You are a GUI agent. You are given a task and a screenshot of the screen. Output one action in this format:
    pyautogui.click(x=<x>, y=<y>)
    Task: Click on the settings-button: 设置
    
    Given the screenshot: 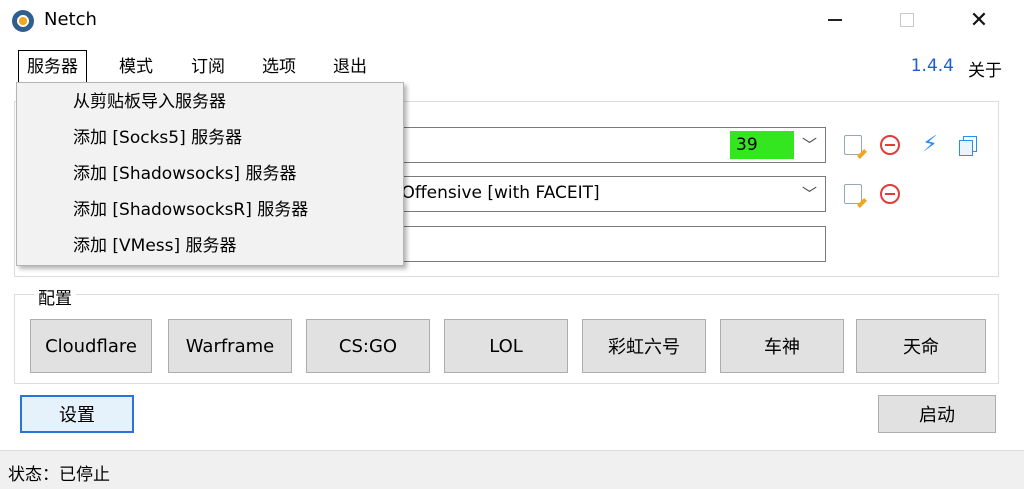 What is the action you would take?
    pyautogui.click(x=77, y=414)
    